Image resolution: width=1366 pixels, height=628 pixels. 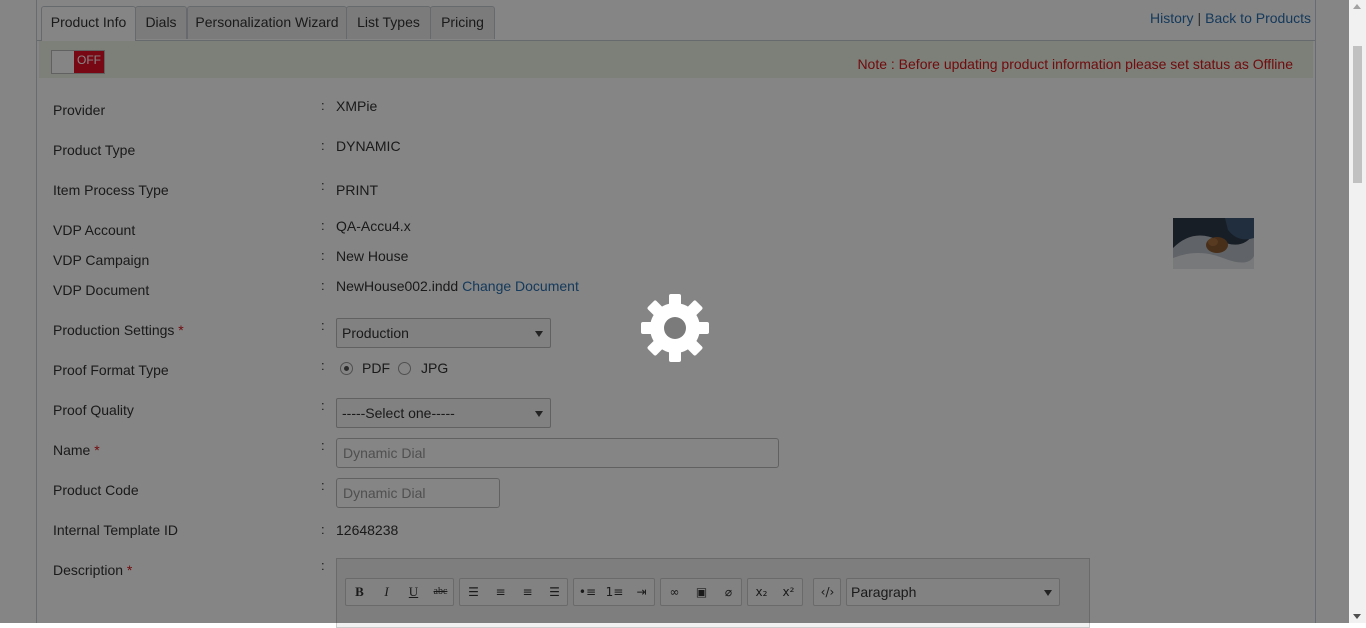 I want to click on gear-icon, so click(x=675, y=328).